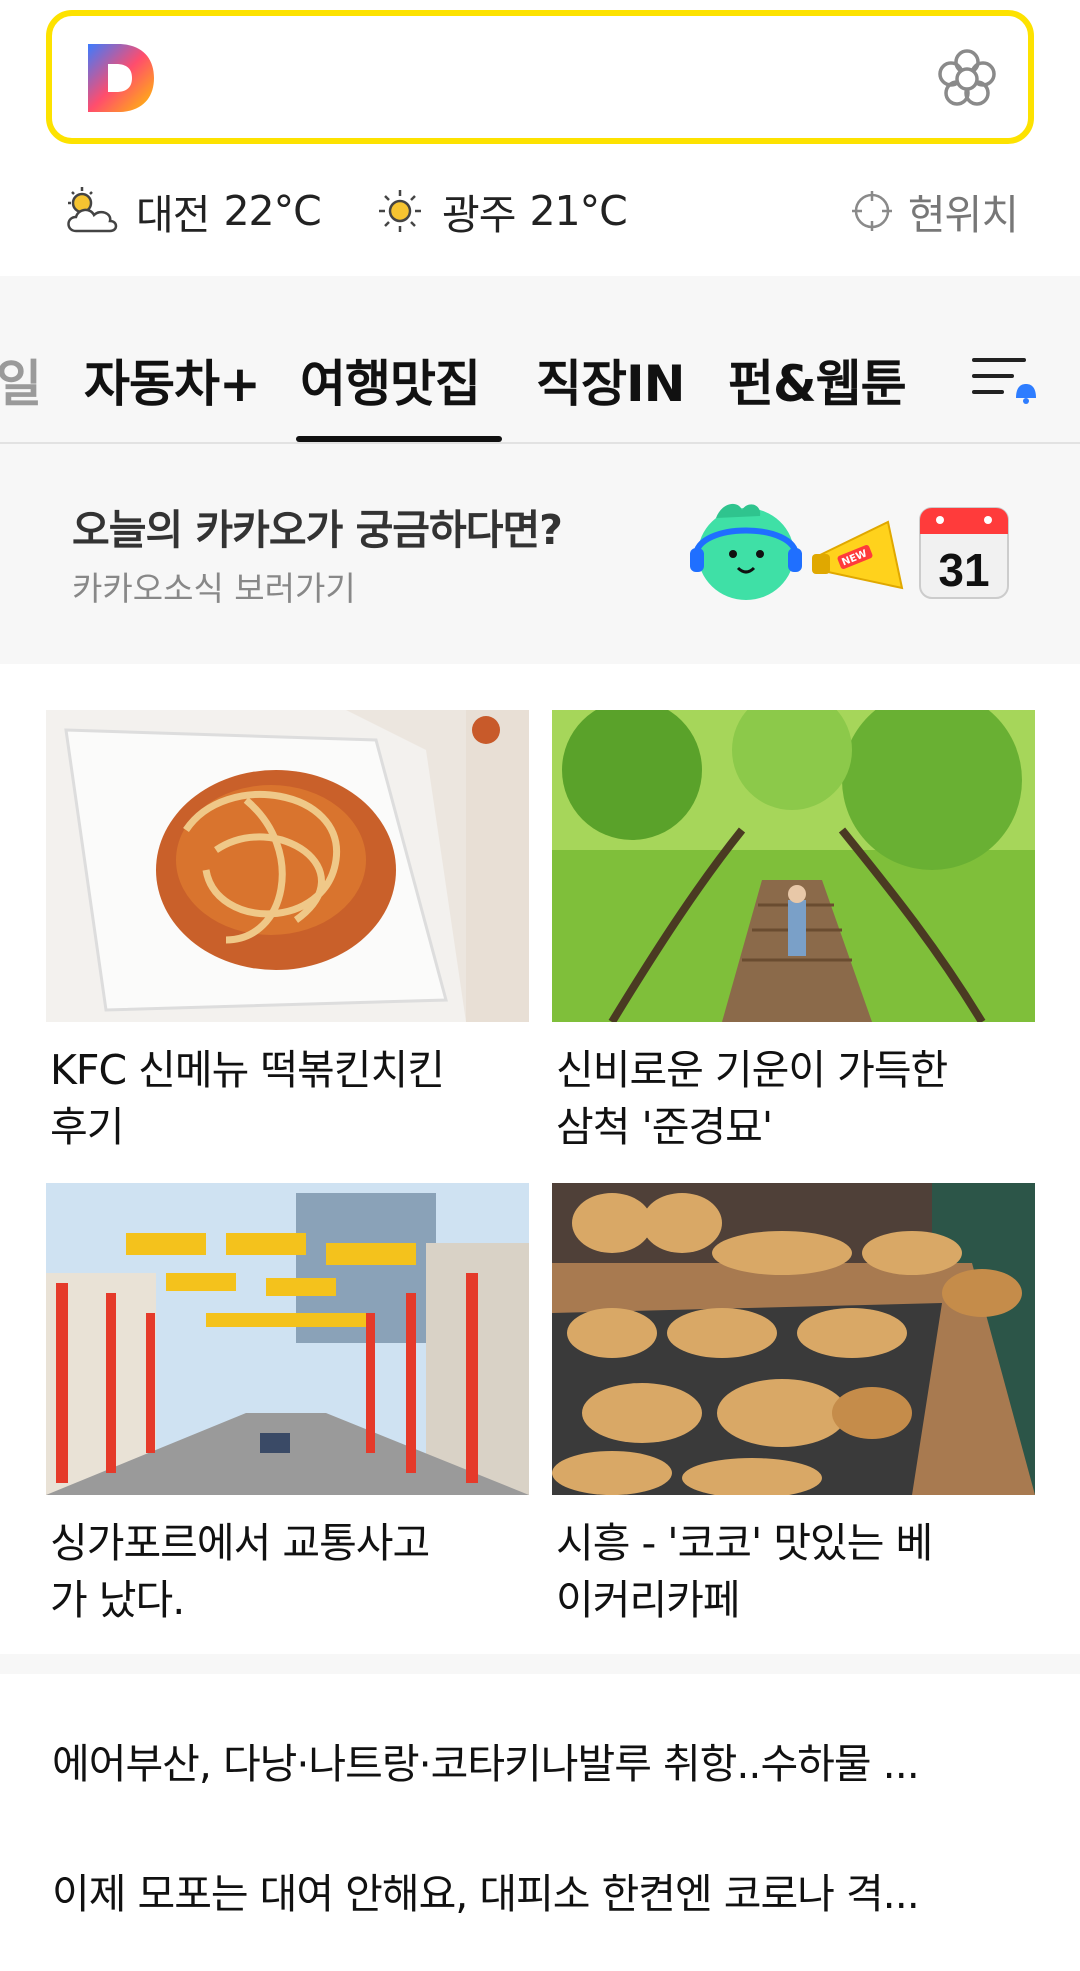 The image size is (1080, 1971). I want to click on weather-temp-1: 22°C, so click(272, 211).